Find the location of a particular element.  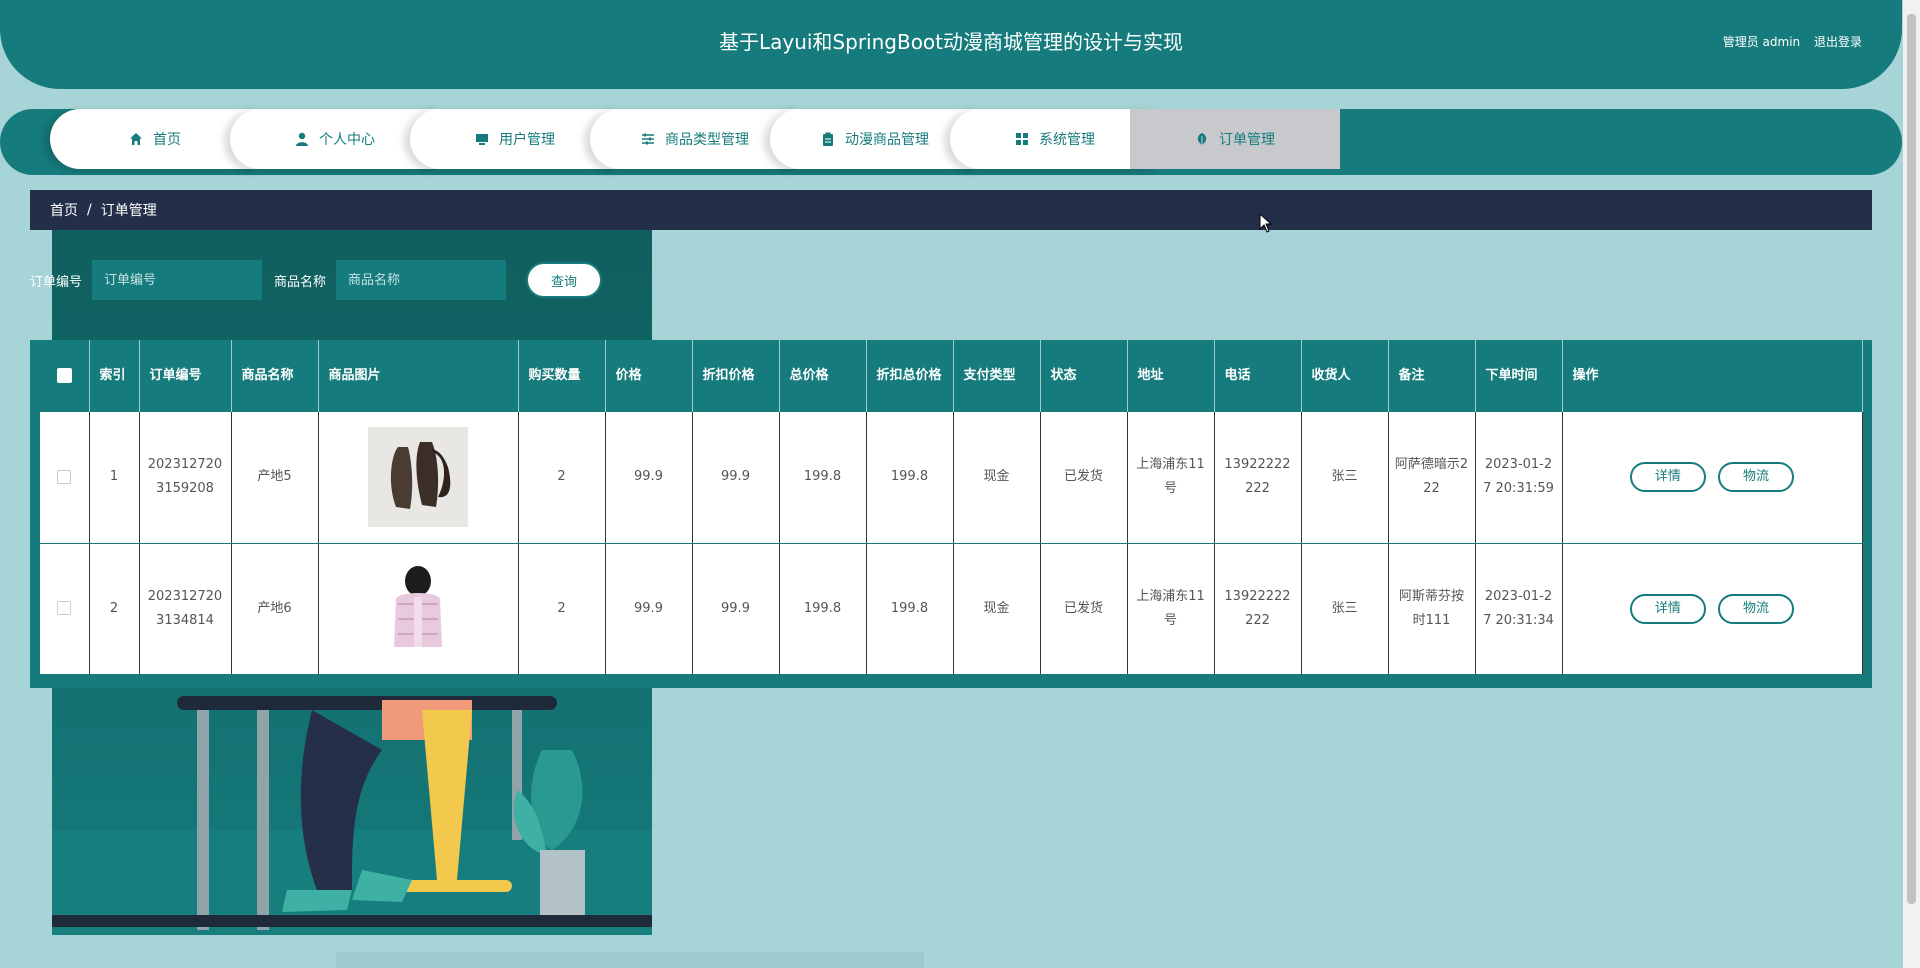

nav-item-users: 用户管理 is located at coordinates (515, 139).